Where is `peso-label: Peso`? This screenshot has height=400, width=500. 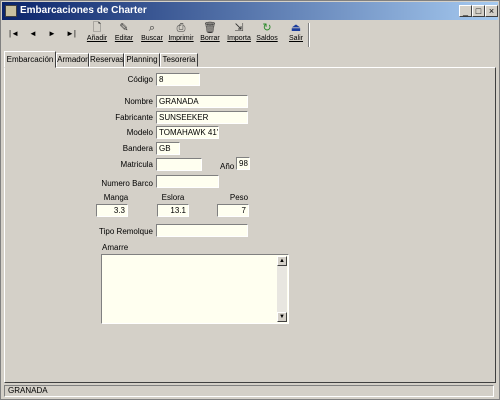 peso-label: Peso is located at coordinates (239, 197).